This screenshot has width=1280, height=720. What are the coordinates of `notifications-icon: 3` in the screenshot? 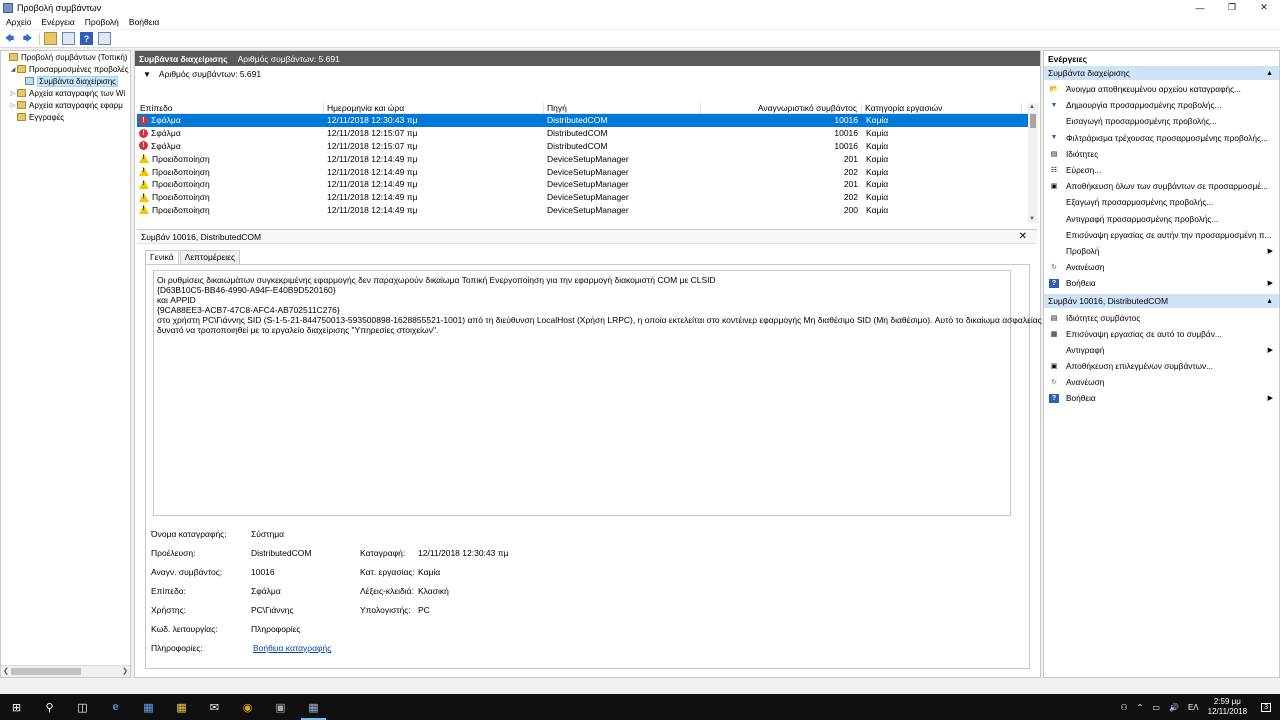 It's located at (1266, 707).